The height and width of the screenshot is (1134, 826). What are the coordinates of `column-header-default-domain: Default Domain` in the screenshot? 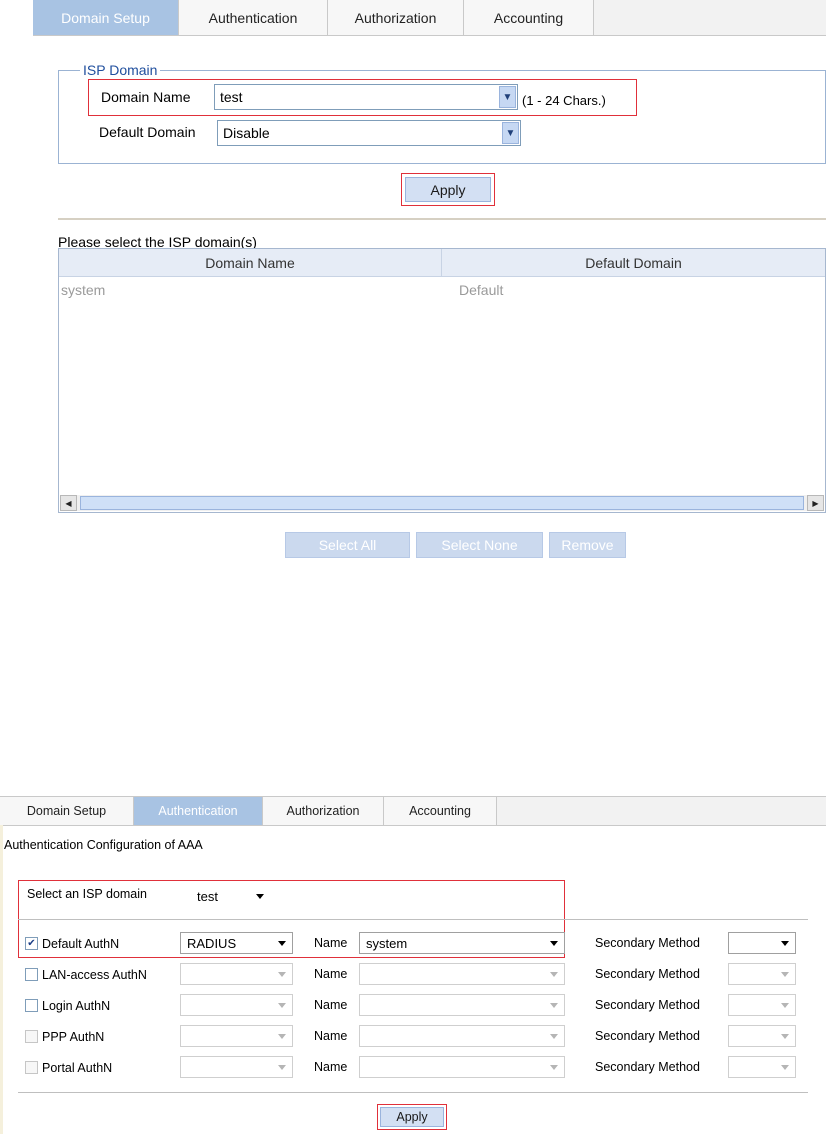 It's located at (633, 263).